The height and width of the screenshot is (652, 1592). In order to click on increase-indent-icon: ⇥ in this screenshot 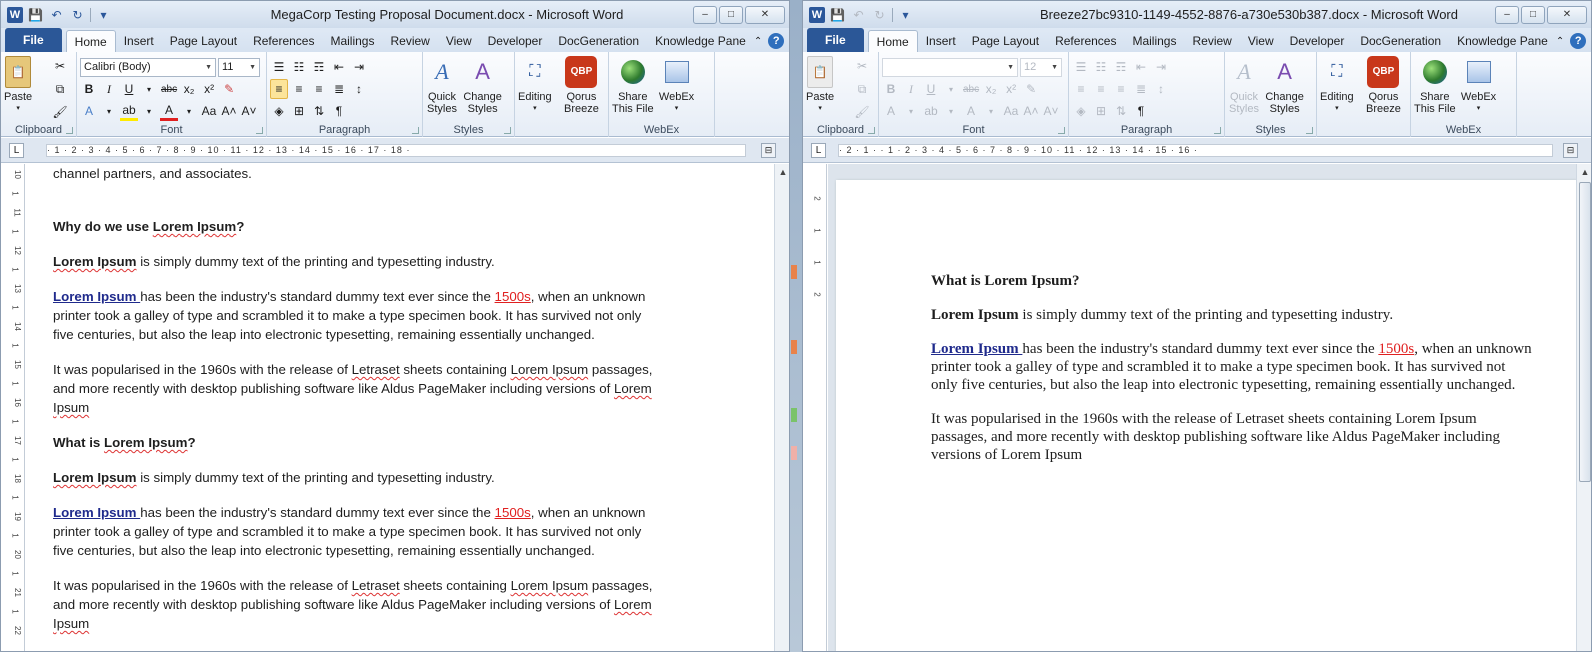, I will do `click(1161, 67)`.